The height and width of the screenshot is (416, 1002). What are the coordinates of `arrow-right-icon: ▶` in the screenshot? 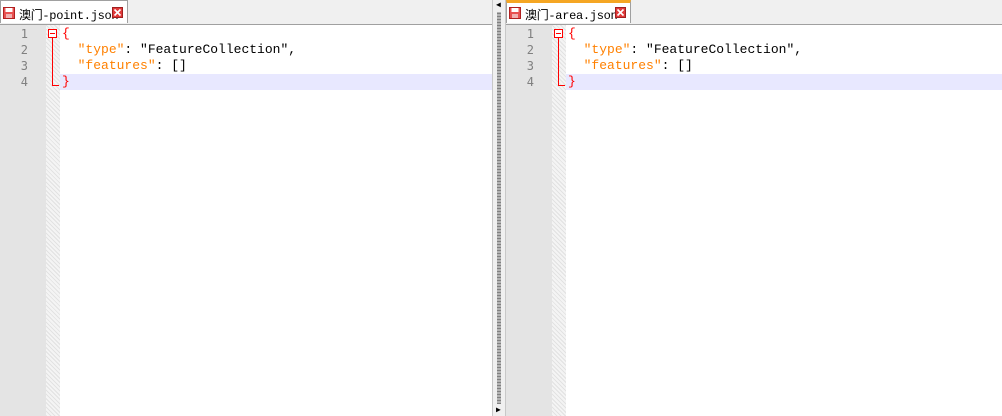 It's located at (498, 410).